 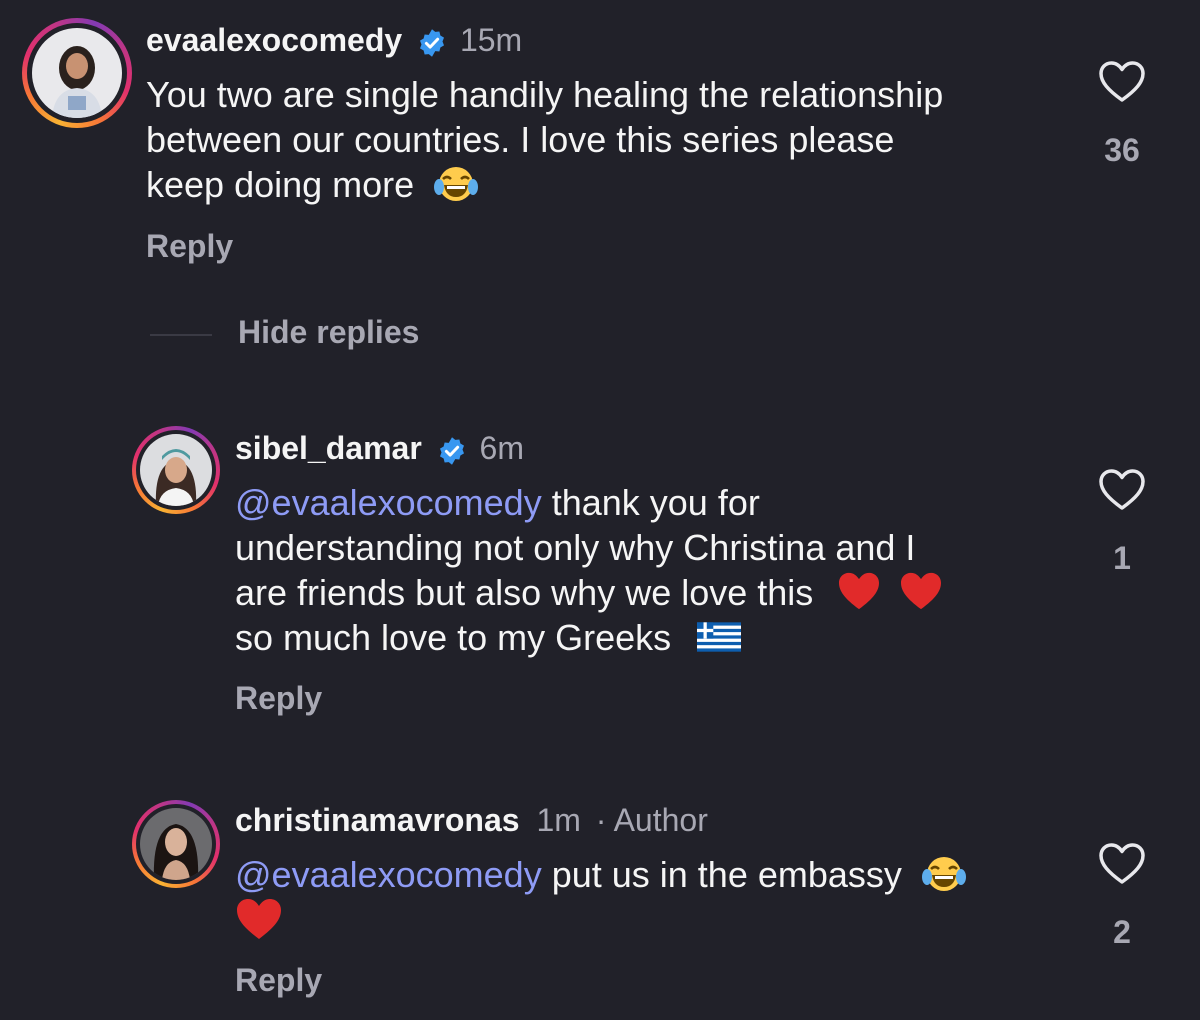 I want to click on greek-flag-emoji-icon, so click(x=719, y=637).